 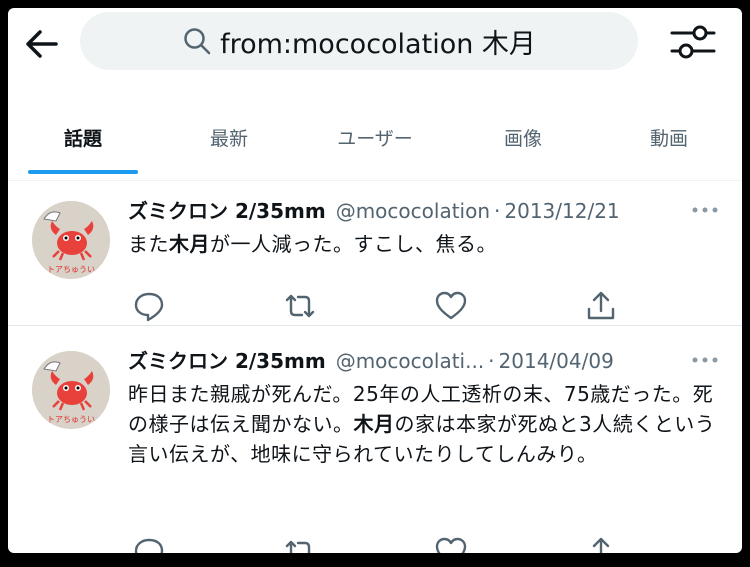 What do you see at coordinates (148, 244) in the screenshot?
I see `tweet-text-part: また` at bounding box center [148, 244].